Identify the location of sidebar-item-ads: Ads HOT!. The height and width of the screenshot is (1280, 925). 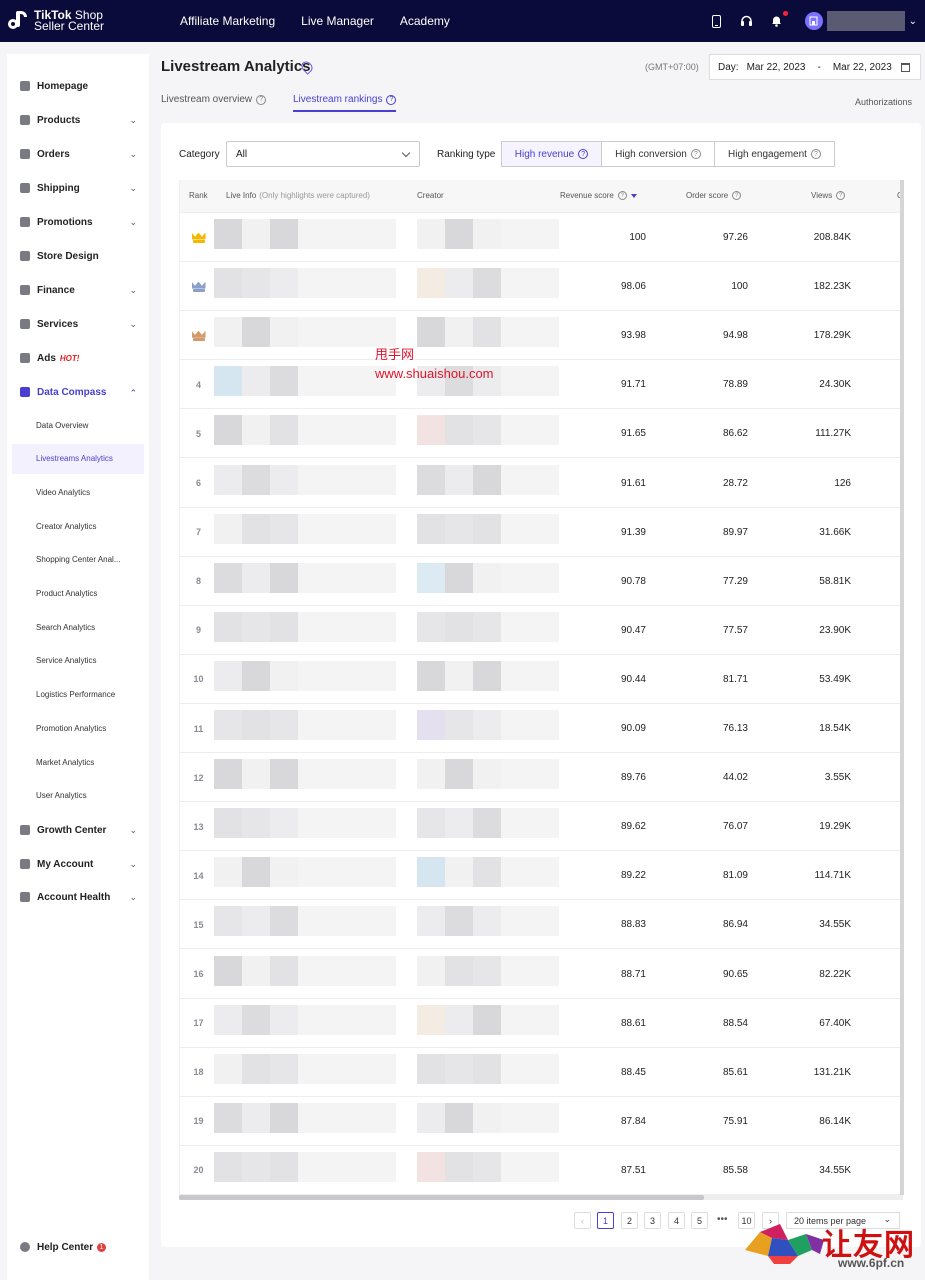
(78, 358).